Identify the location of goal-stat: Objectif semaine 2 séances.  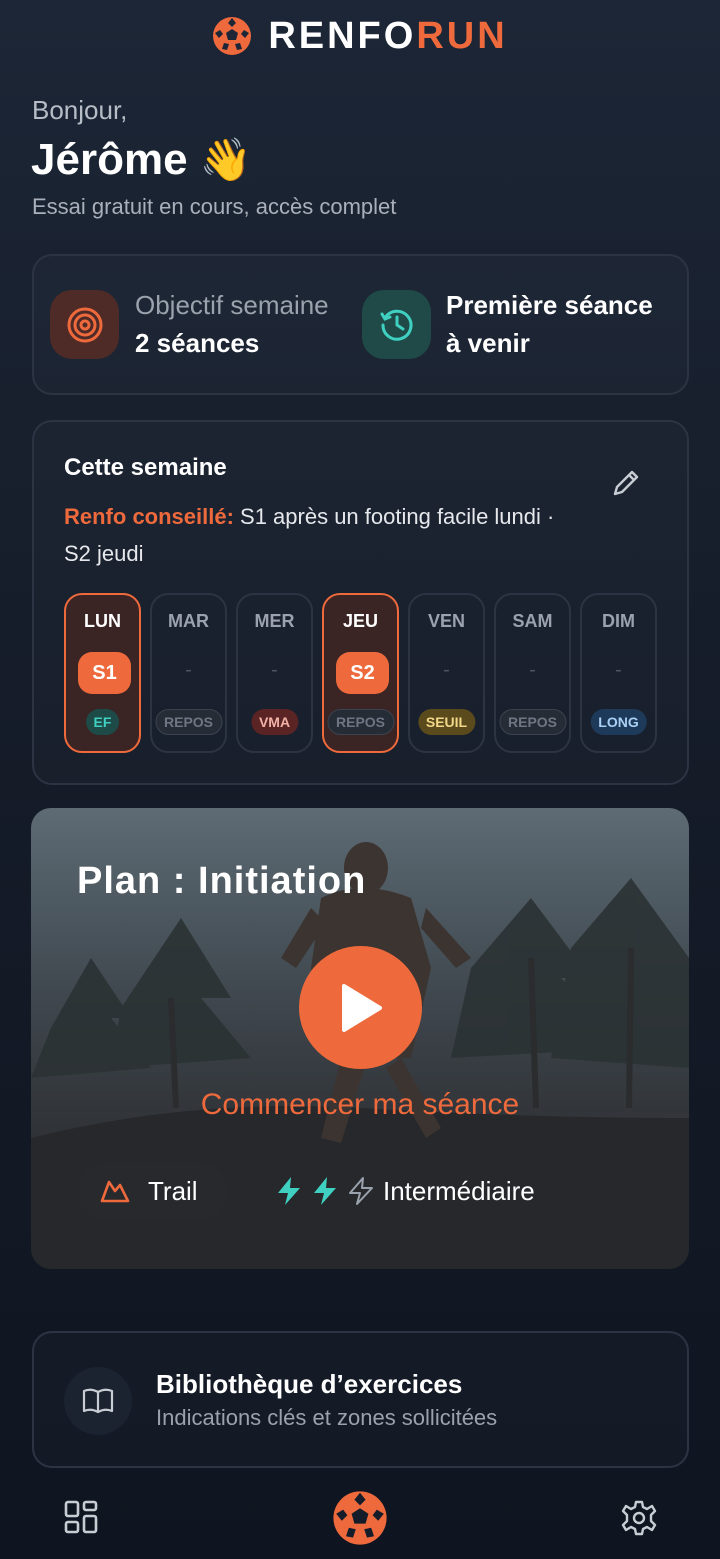
(232, 324).